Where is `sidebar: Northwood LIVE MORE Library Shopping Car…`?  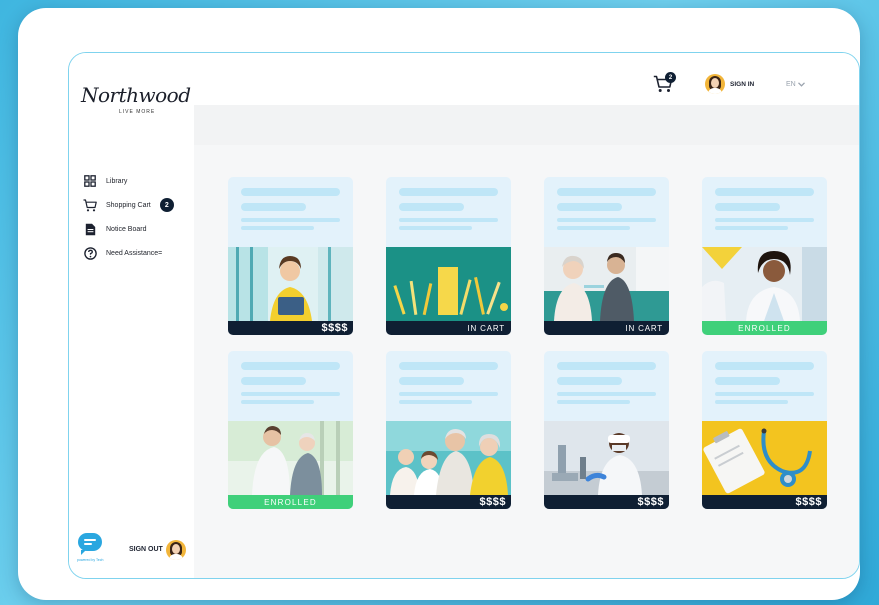 sidebar: Northwood LIVE MORE Library Shopping Car… is located at coordinates (131, 315).